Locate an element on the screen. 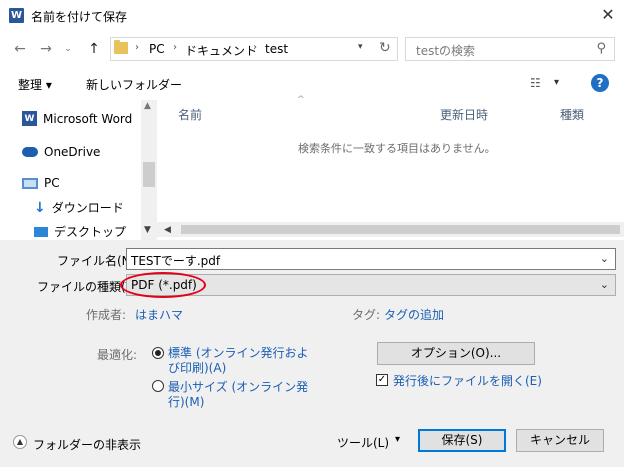 Image resolution: width=624 pixels, height=467 pixels. new-folder-button: 新しいフォルダー is located at coordinates (134, 84).